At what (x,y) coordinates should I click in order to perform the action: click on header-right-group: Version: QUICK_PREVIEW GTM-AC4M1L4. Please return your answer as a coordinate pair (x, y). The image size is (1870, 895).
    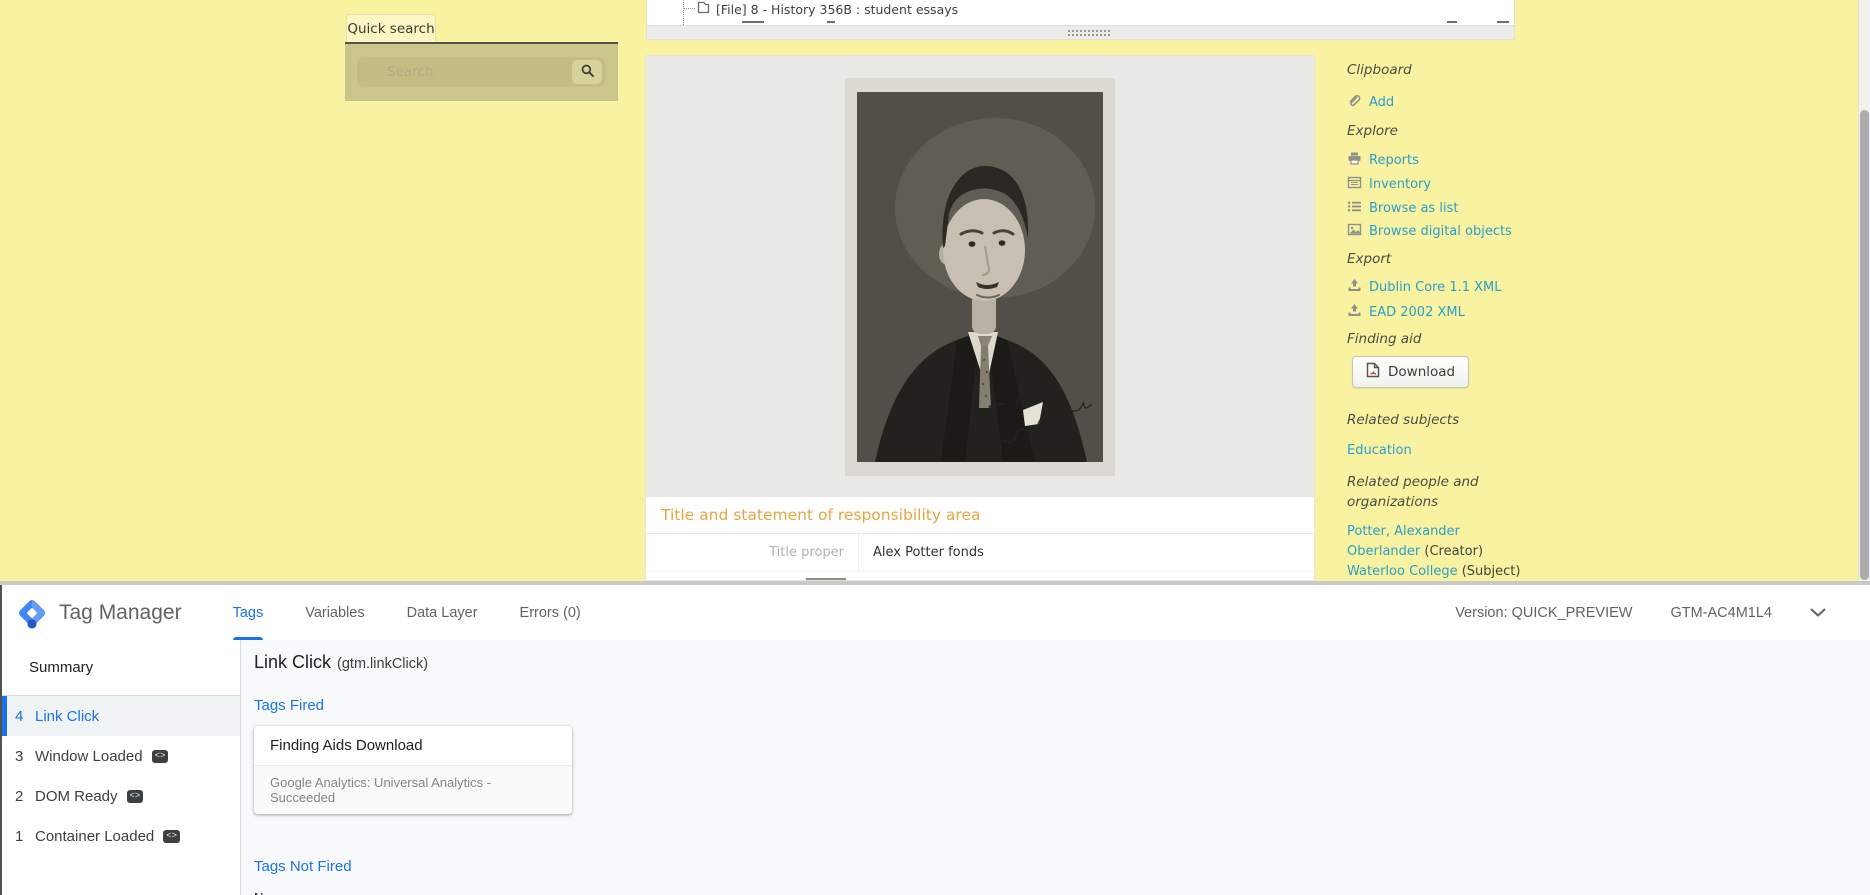
    Looking at the image, I should click on (1662, 613).